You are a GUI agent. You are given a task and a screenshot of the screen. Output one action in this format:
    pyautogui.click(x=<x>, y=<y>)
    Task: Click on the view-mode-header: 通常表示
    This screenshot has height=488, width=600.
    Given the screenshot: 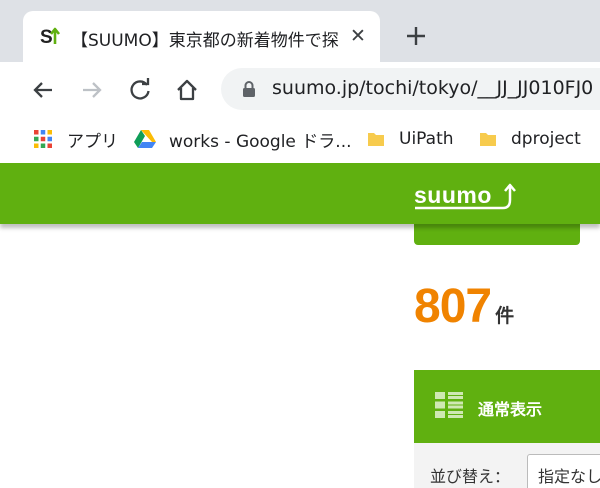 What is the action you would take?
    pyautogui.click(x=507, y=406)
    